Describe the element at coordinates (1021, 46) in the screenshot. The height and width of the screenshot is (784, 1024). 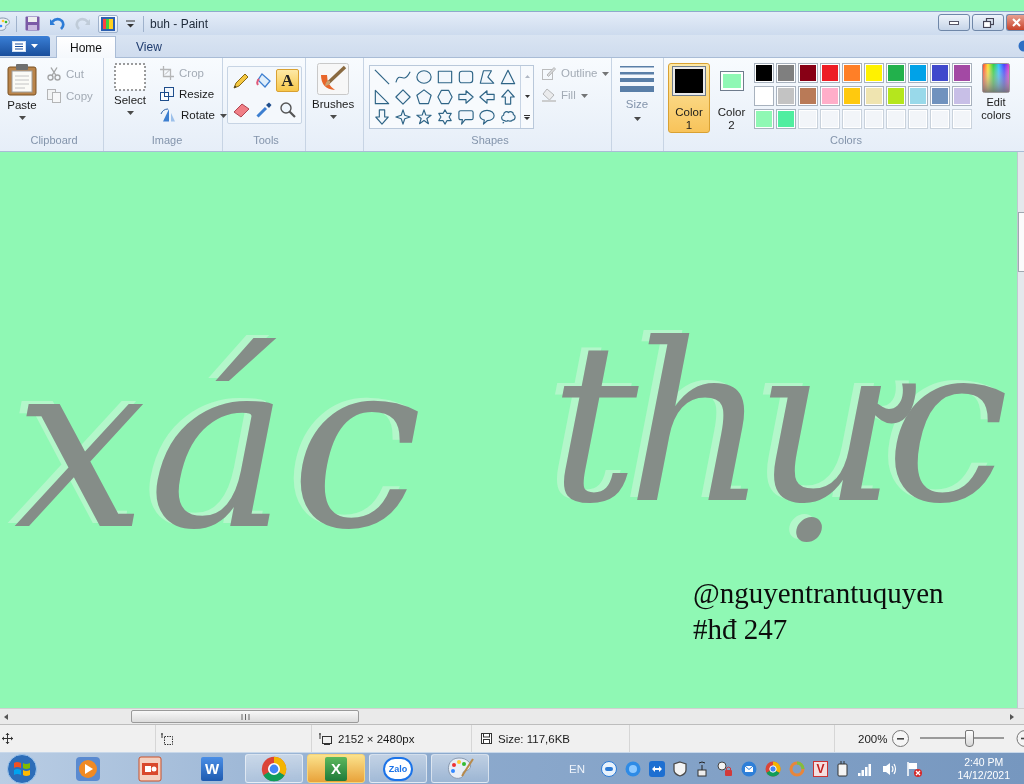
I see `help-icon` at that location.